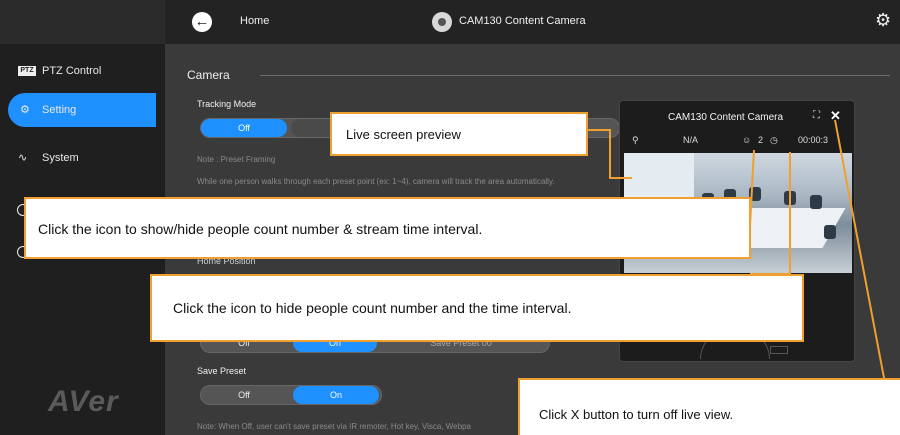 The height and width of the screenshot is (435, 900). Describe the element at coordinates (403, 134) in the screenshot. I see `callout-text: Live screen preview` at that location.